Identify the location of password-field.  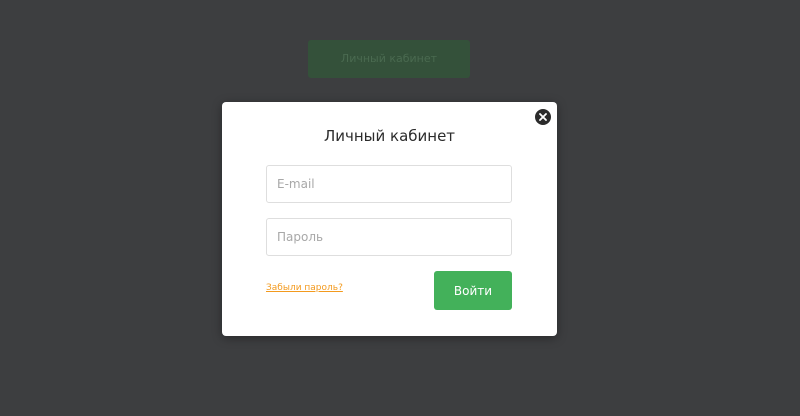
(389, 237).